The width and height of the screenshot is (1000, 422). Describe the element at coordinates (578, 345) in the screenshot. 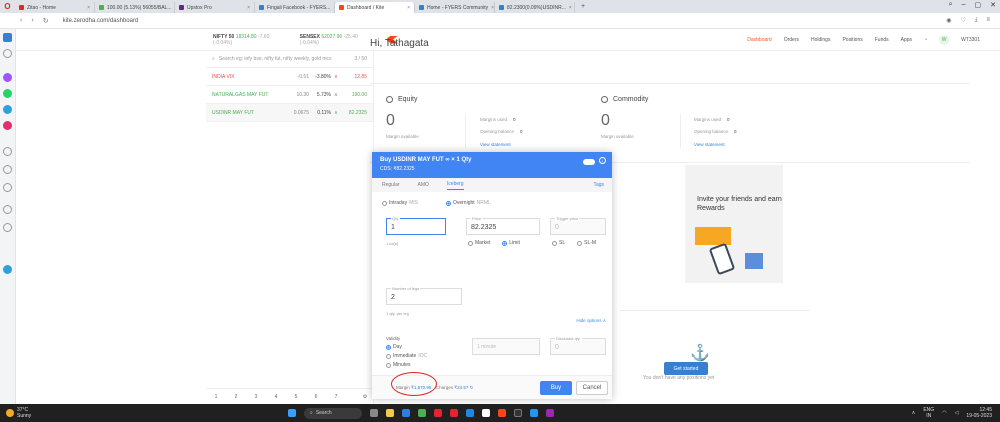

I see `disclosed-qty-field: Disclosed qty. 0` at that location.